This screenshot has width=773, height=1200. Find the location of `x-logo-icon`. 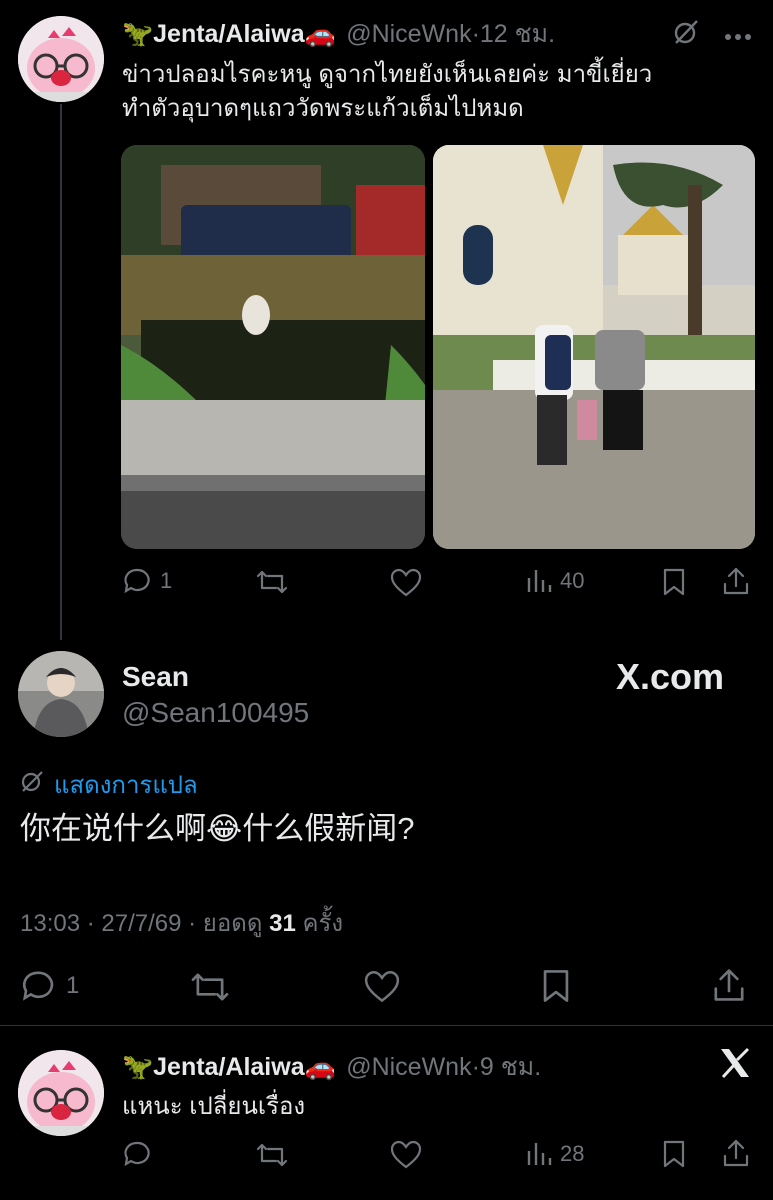

x-logo-icon is located at coordinates (735, 1065).